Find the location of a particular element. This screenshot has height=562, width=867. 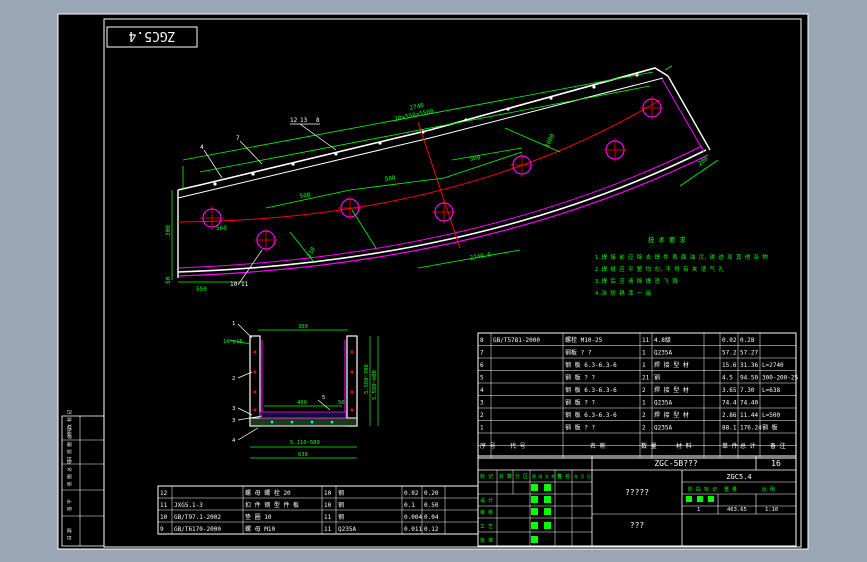

tb-qty: 1 is located at coordinates (698, 510).